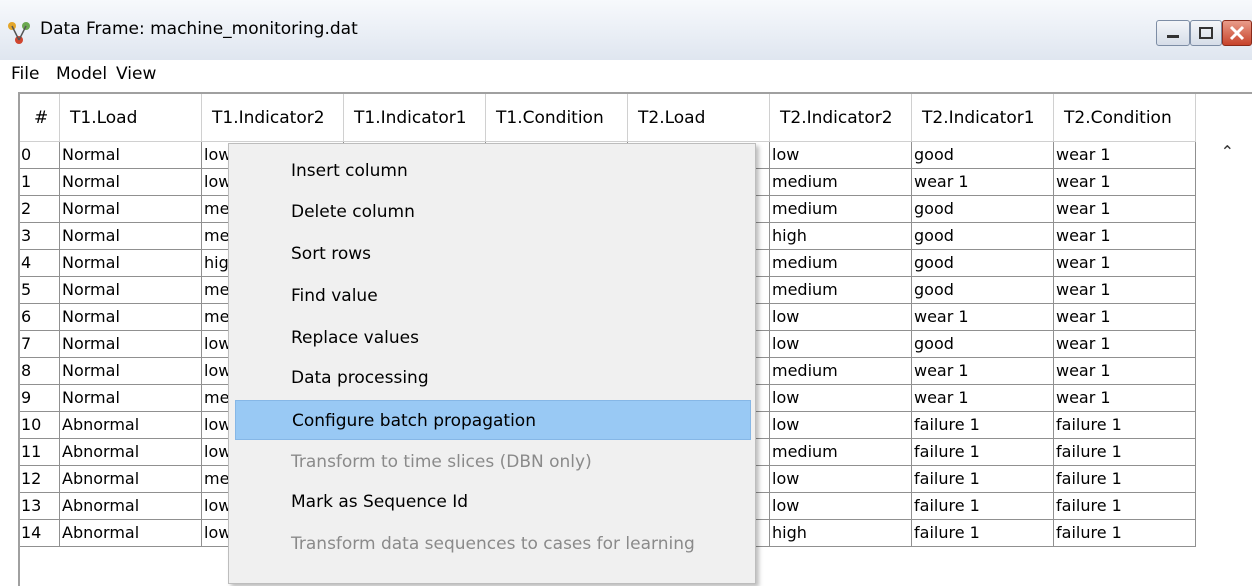 This screenshot has height=586, width=1252. I want to click on column-header-index: #, so click(40, 118).